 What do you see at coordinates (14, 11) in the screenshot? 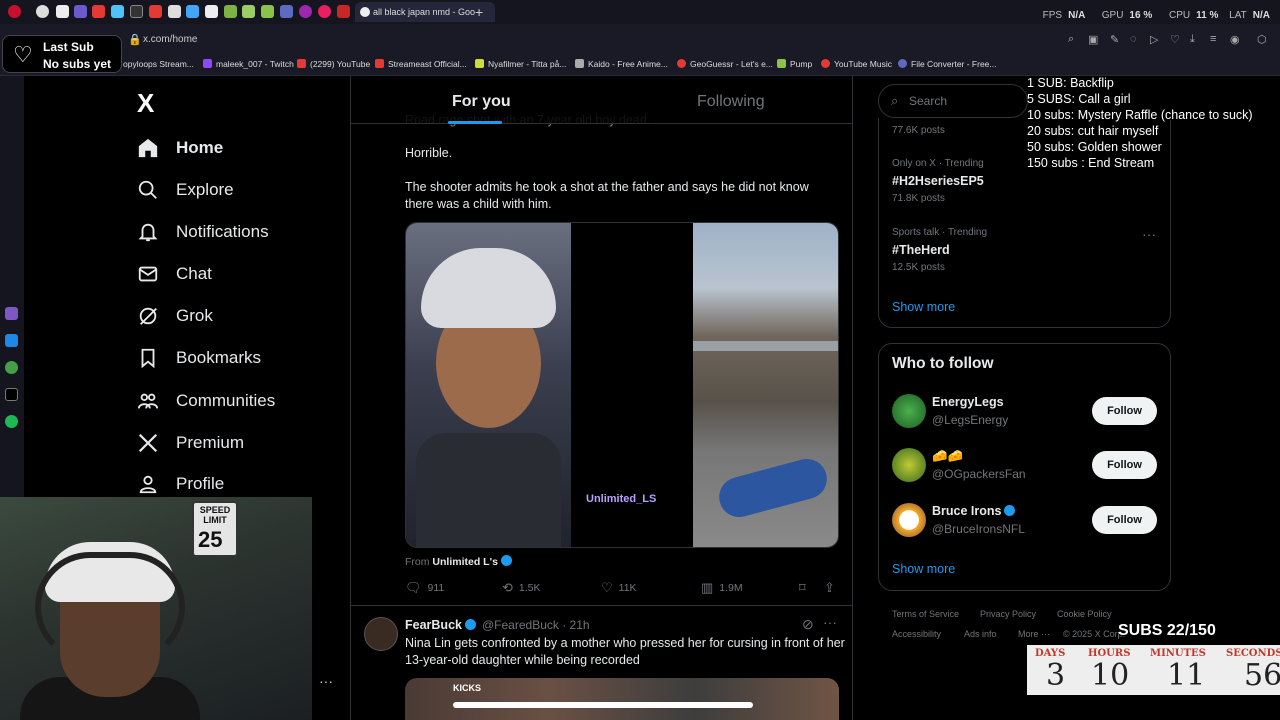
I see `opera-logo-icon` at bounding box center [14, 11].